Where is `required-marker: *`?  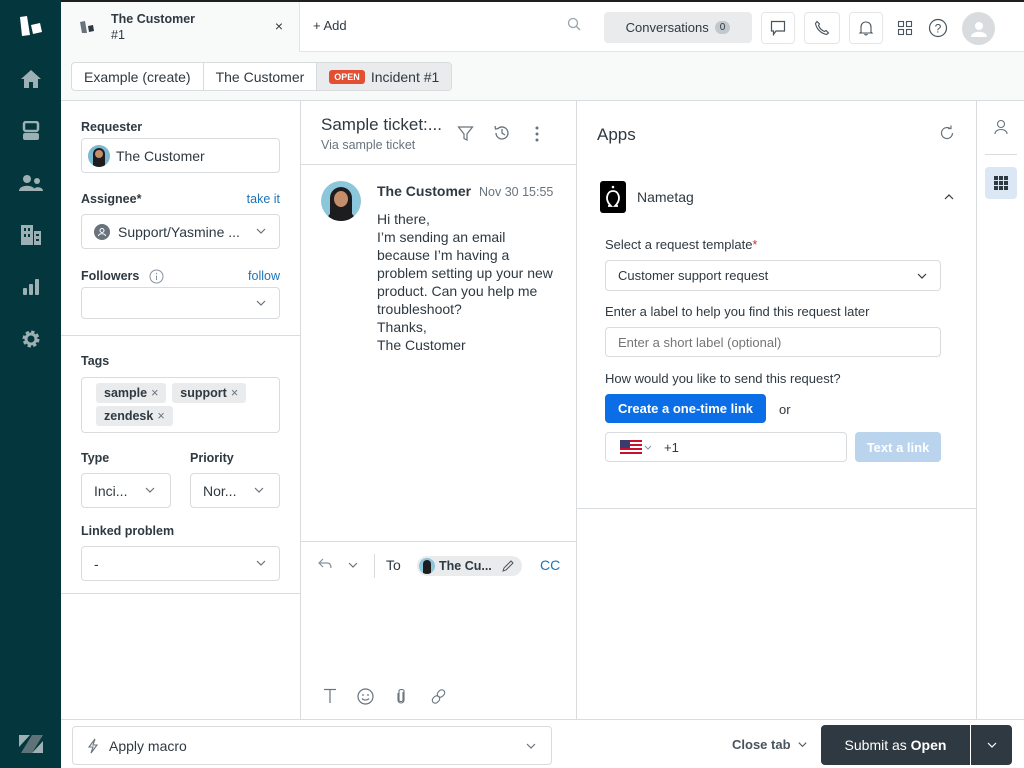
required-marker: * is located at coordinates (755, 244).